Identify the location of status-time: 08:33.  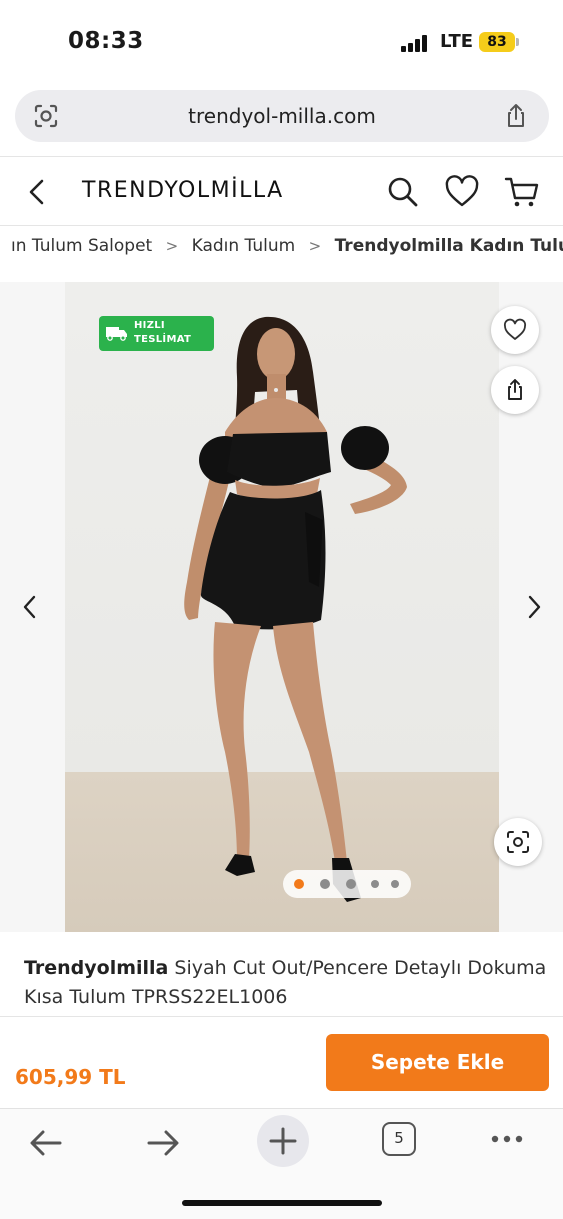
(106, 41).